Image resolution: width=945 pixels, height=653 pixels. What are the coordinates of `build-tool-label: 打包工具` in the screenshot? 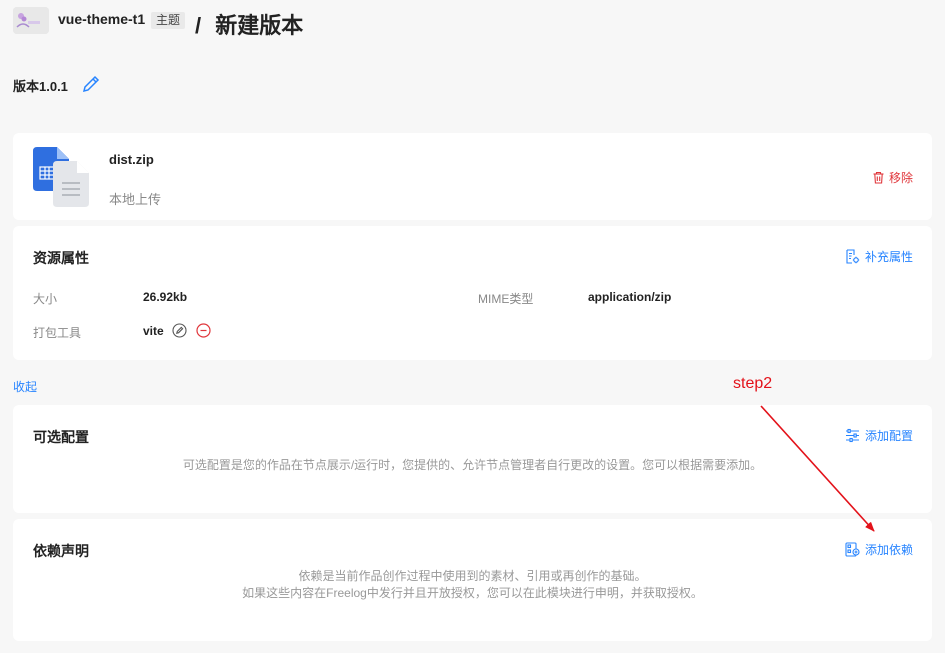 It's located at (57, 333).